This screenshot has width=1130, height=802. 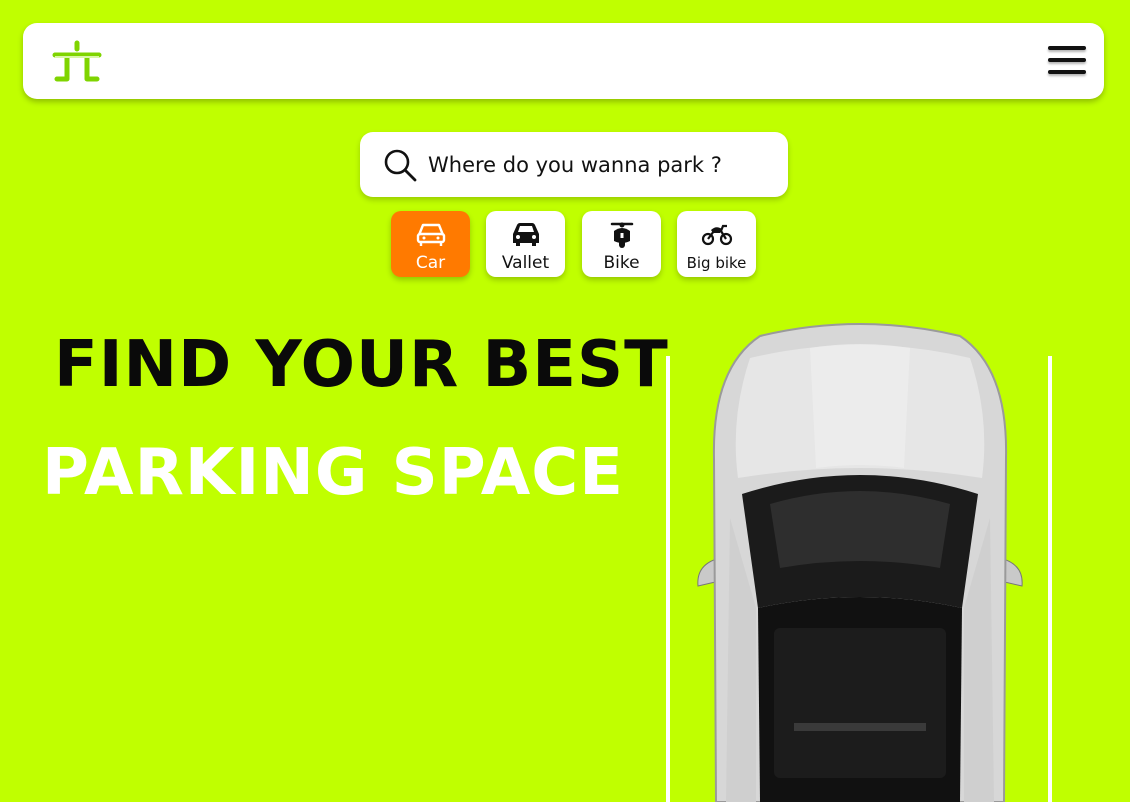 I want to click on hamburger-menu-icon, so click(x=1068, y=61).